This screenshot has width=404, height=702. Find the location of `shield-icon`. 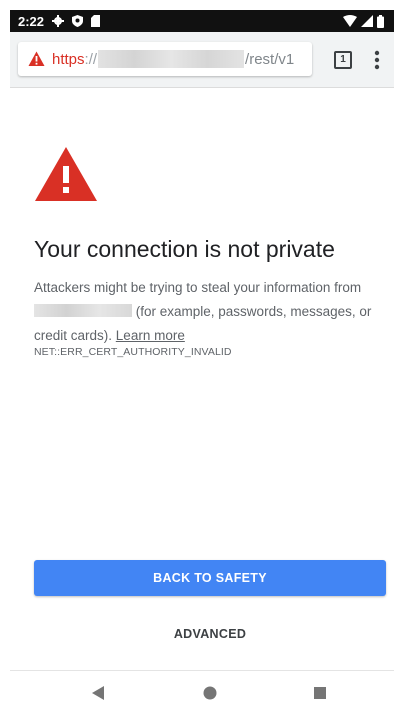

shield-icon is located at coordinates (78, 21).